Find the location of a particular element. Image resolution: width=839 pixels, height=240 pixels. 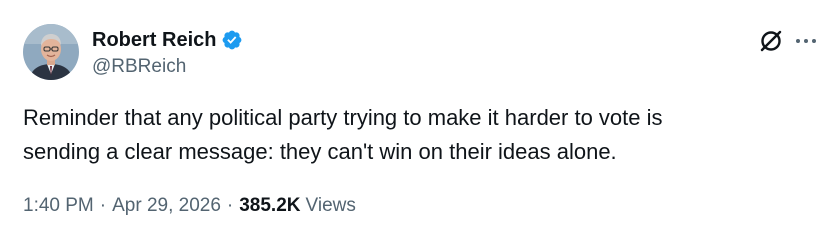

grok-slashed-circle-icon is located at coordinates (771, 41).